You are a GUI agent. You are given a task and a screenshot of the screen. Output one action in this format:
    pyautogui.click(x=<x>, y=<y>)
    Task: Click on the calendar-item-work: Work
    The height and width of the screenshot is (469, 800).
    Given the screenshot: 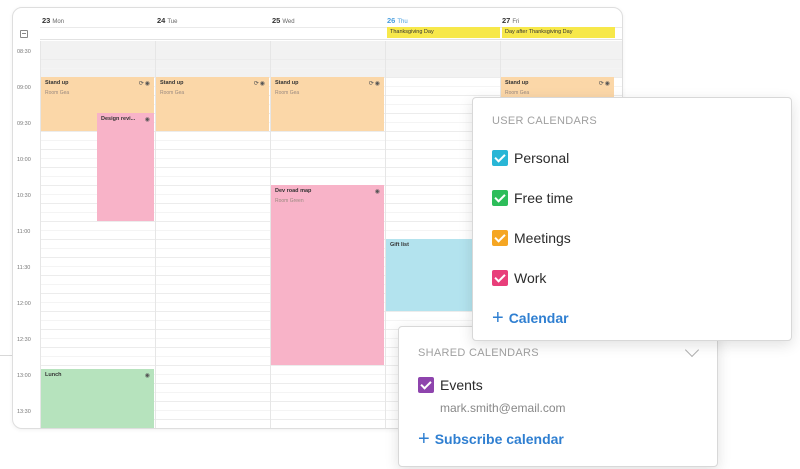 What is the action you would take?
    pyautogui.click(x=519, y=278)
    